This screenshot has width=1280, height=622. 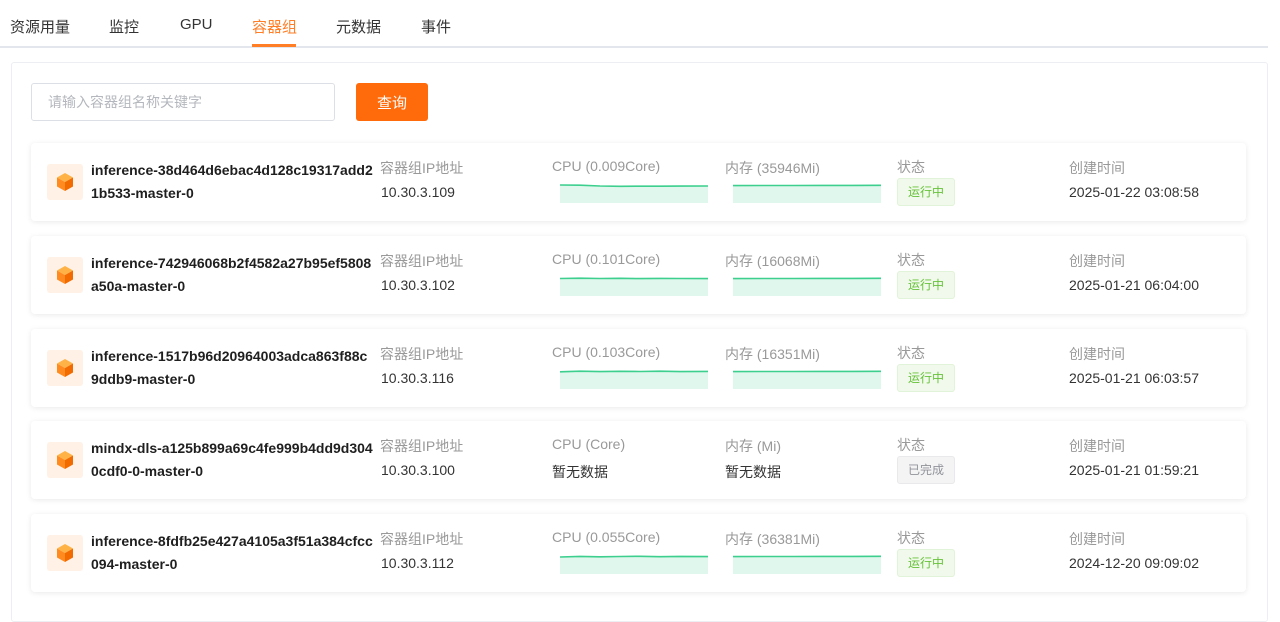 I want to click on cpu-label: CPU (0.101Core), so click(x=606, y=259).